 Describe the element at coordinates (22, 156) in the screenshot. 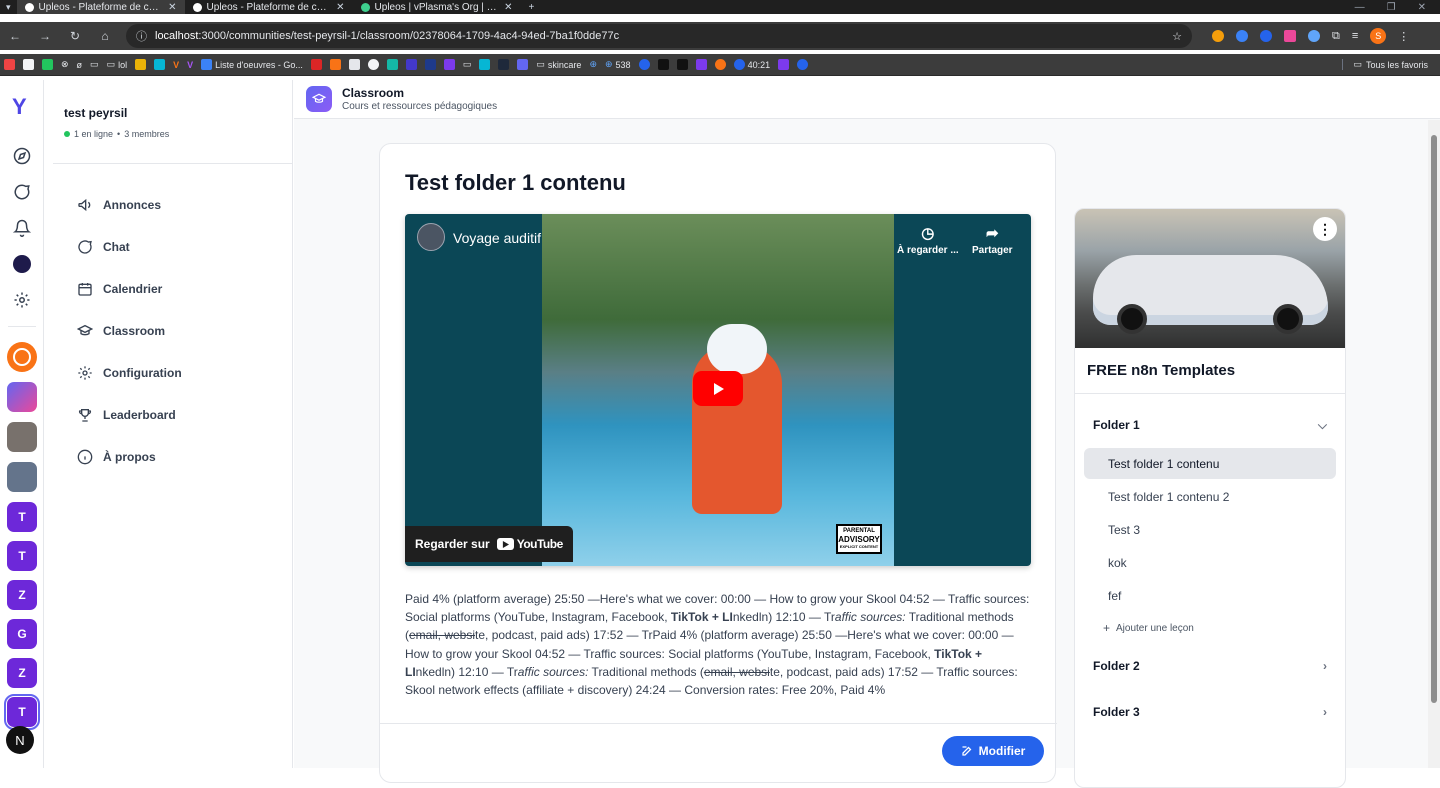

I see `compass-icon` at that location.